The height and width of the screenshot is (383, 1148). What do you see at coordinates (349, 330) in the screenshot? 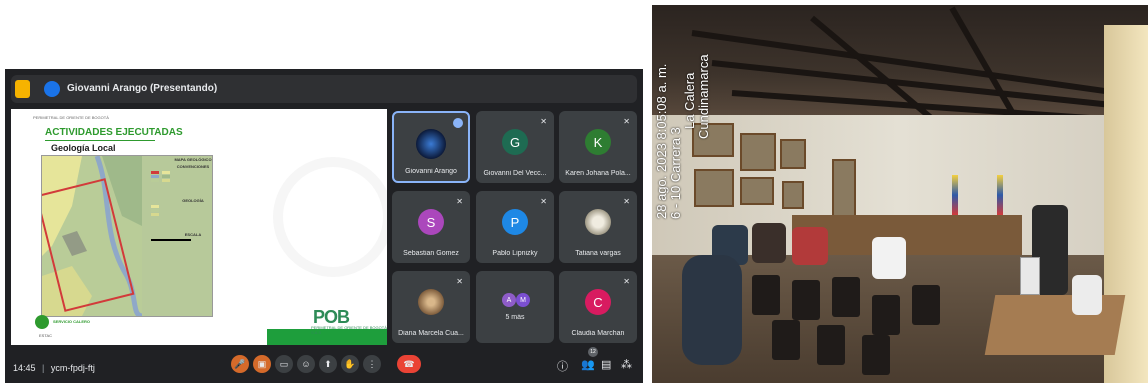
I see `pob-subtitle: PERIMETRAL DE ORIENTE DE BOGOTÁ S.A.S` at bounding box center [349, 330].